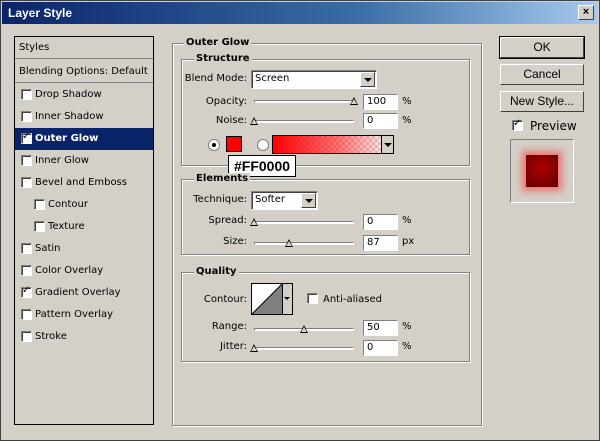 This screenshot has height=441, width=600. I want to click on style-item-inner-shadow: Inner Shadow, so click(84, 117).